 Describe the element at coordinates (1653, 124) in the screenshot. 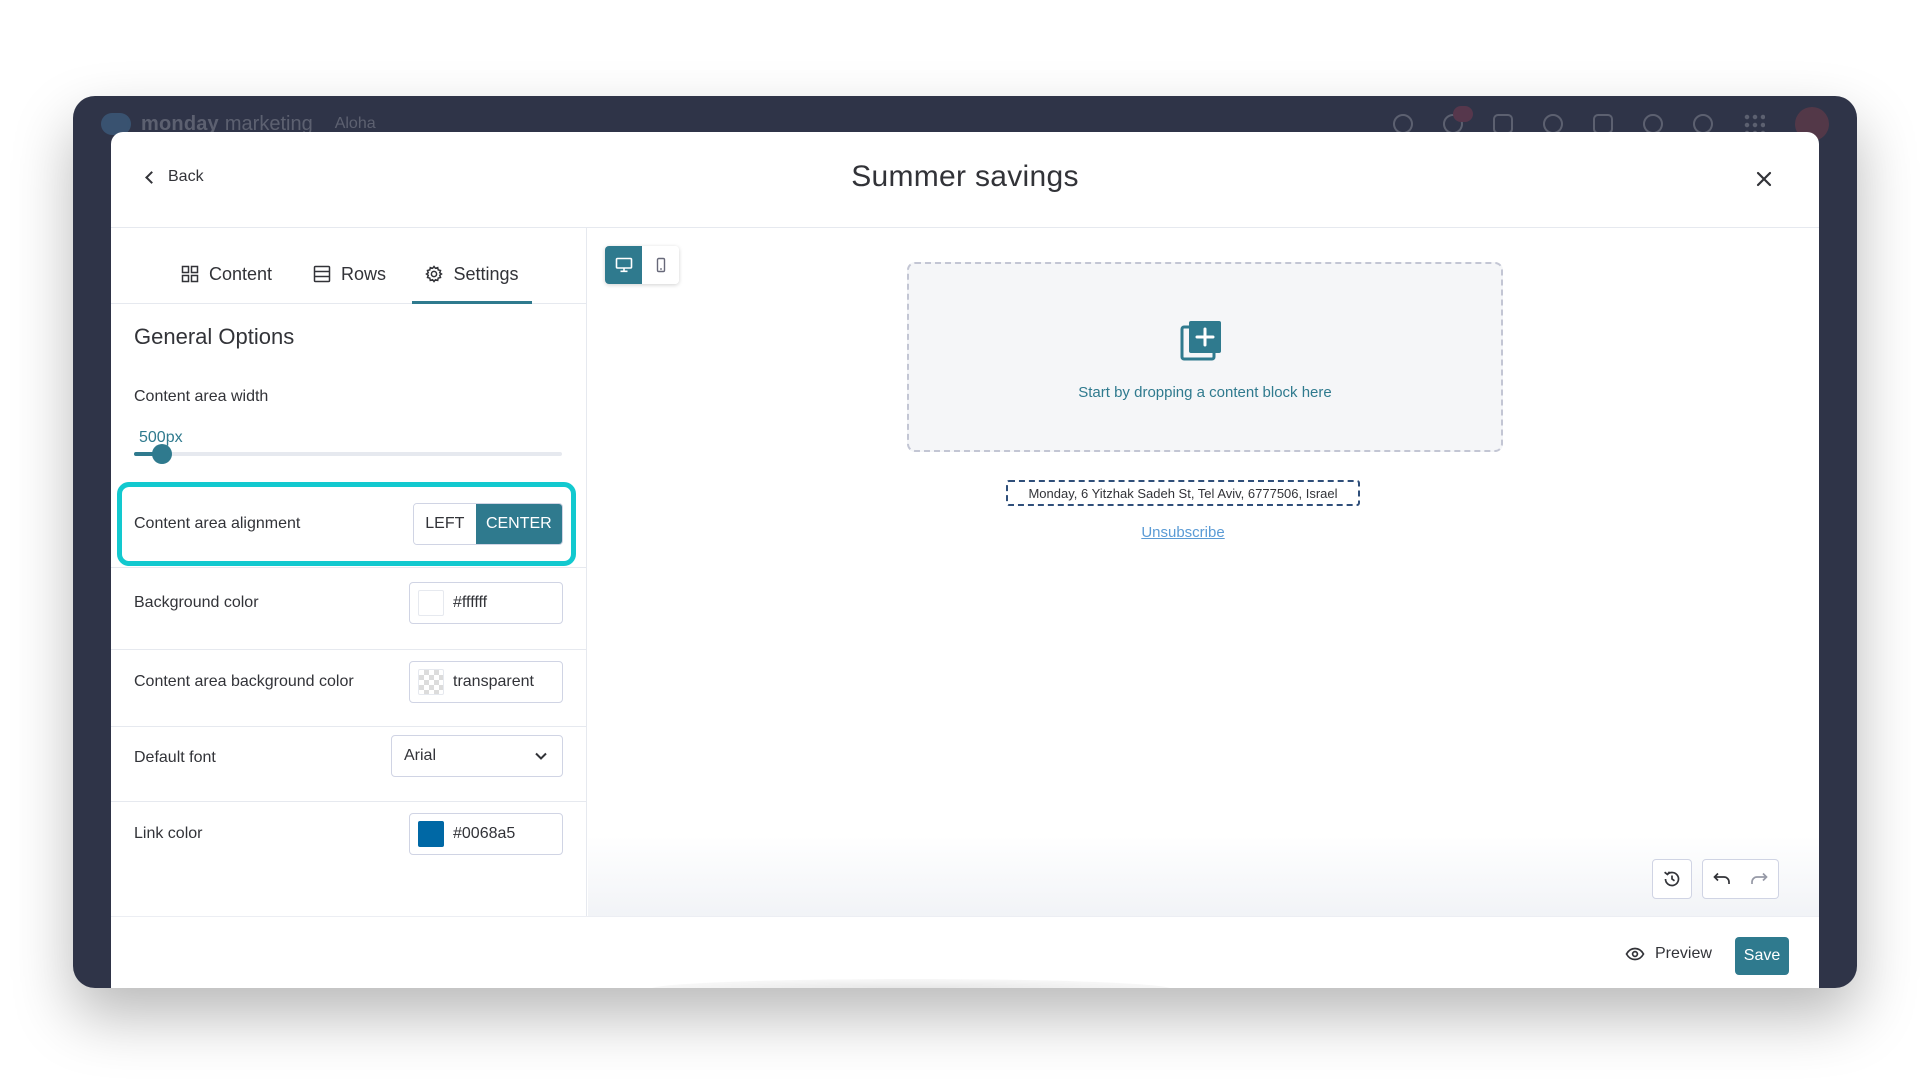

I see `search-icon` at that location.